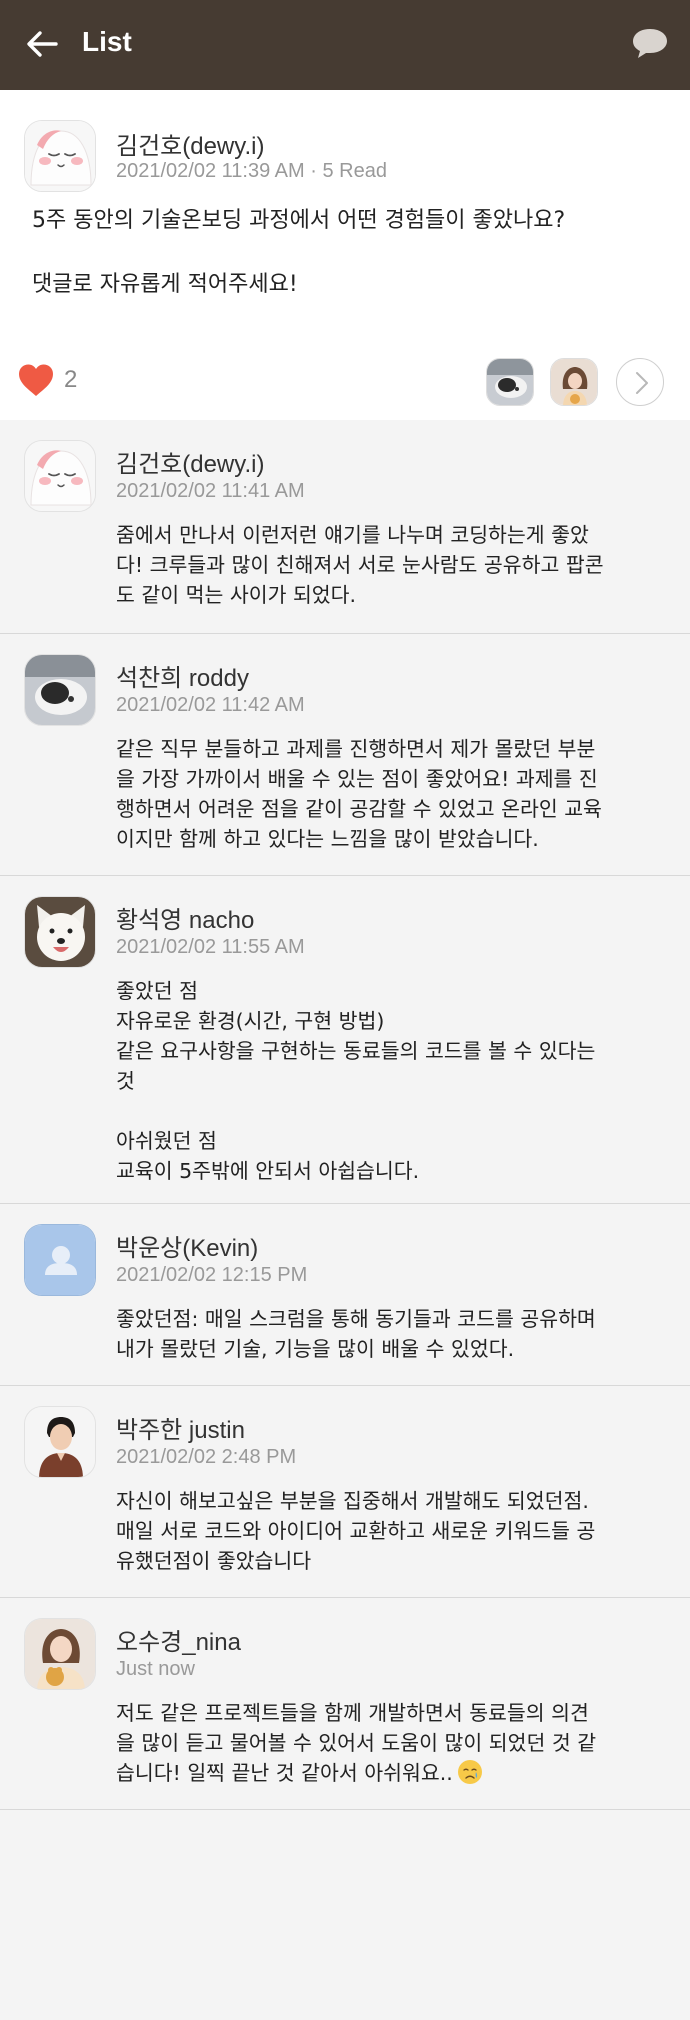  I want to click on comment-time: 2021/02/02 11:42 AM, so click(210, 705).